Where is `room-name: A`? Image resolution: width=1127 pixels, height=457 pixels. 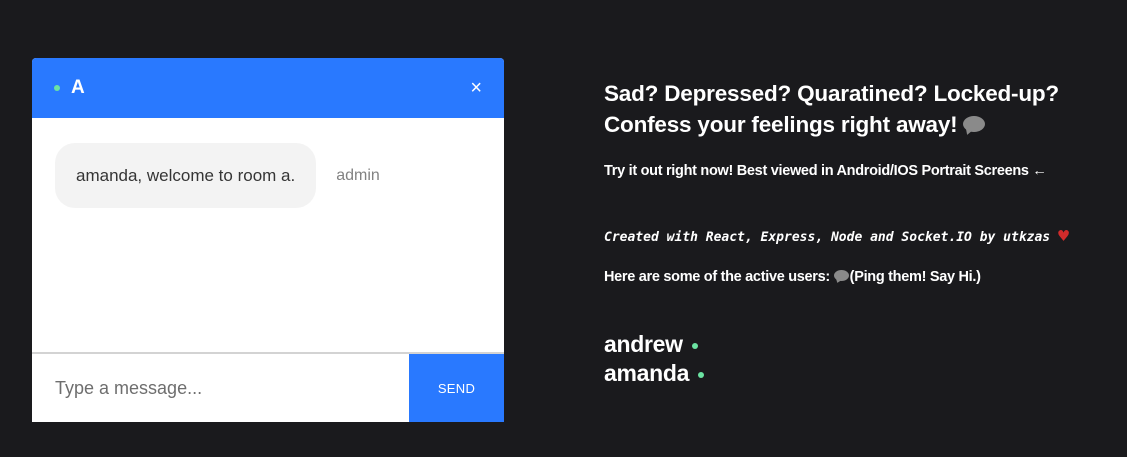
room-name: A is located at coordinates (78, 87).